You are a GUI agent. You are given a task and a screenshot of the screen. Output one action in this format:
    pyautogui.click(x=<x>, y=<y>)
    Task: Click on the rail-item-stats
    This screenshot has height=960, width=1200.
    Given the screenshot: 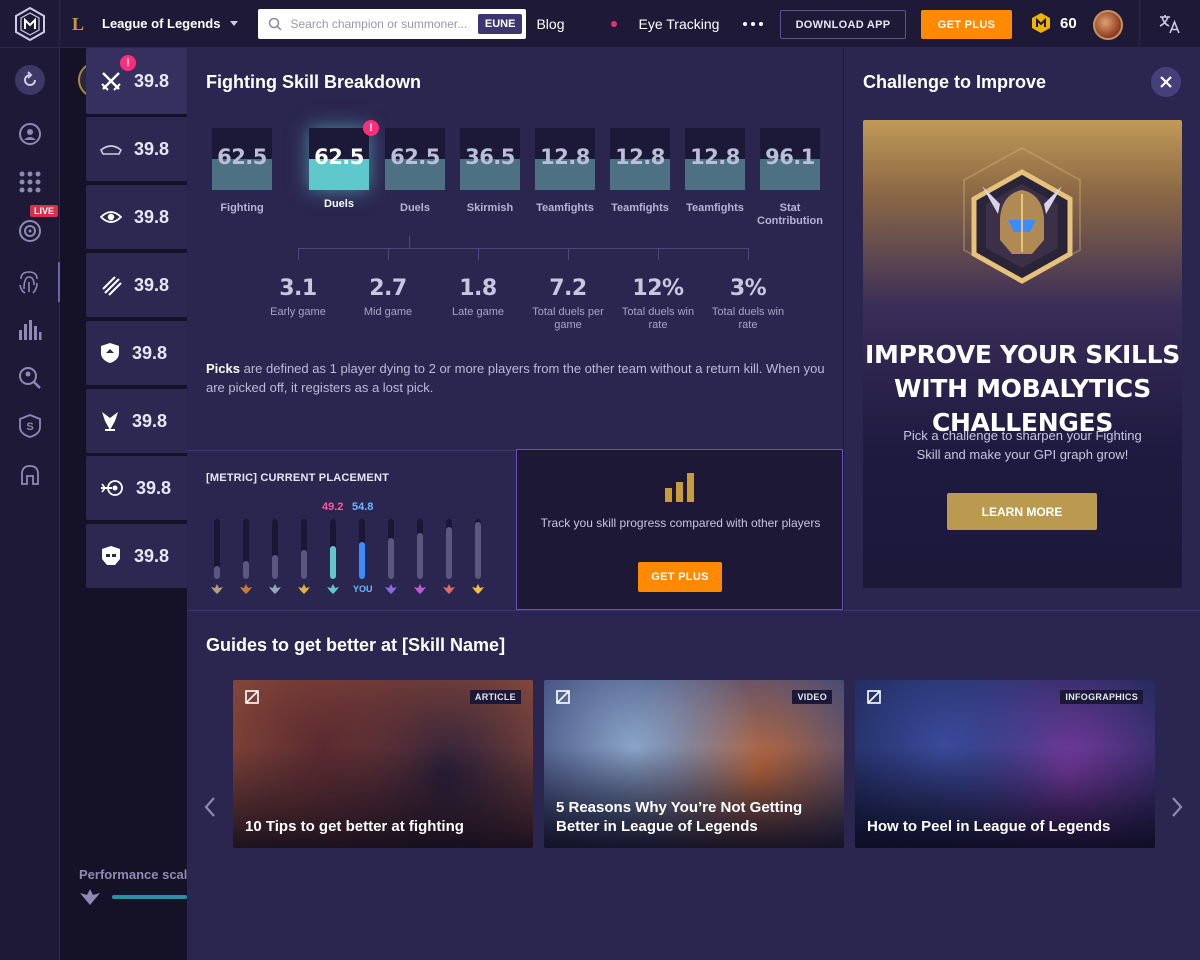 What is the action you would take?
    pyautogui.click(x=30, y=330)
    